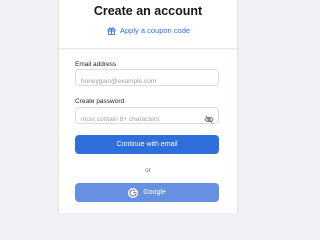 The image size is (320, 240). I want to click on password-field-box, so click(147, 117).